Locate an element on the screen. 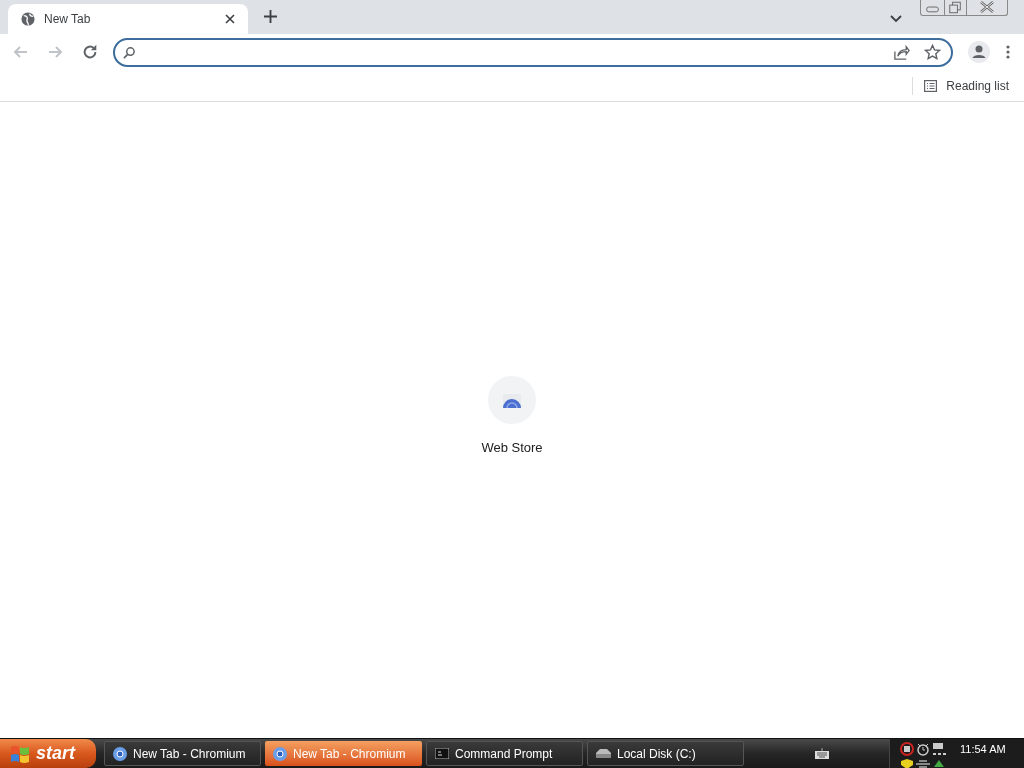 The height and width of the screenshot is (768, 1024). share-icon is located at coordinates (901, 52).